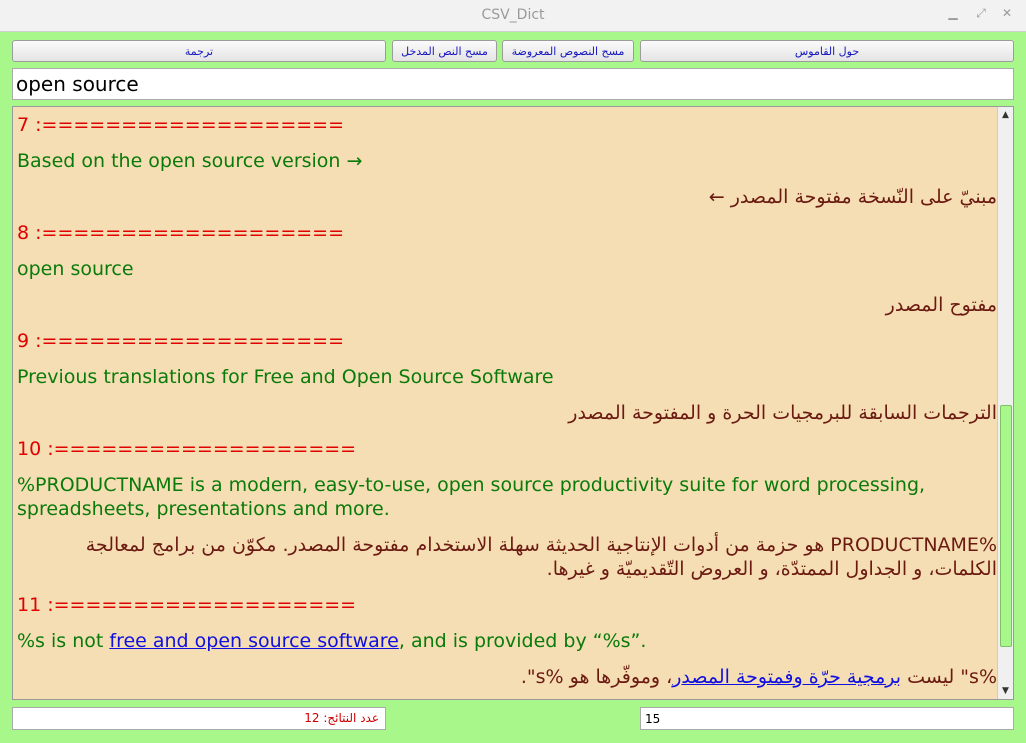  Describe the element at coordinates (596, 677) in the screenshot. I see `arabic-text-post: ، وموفّرها هو %s".` at that location.